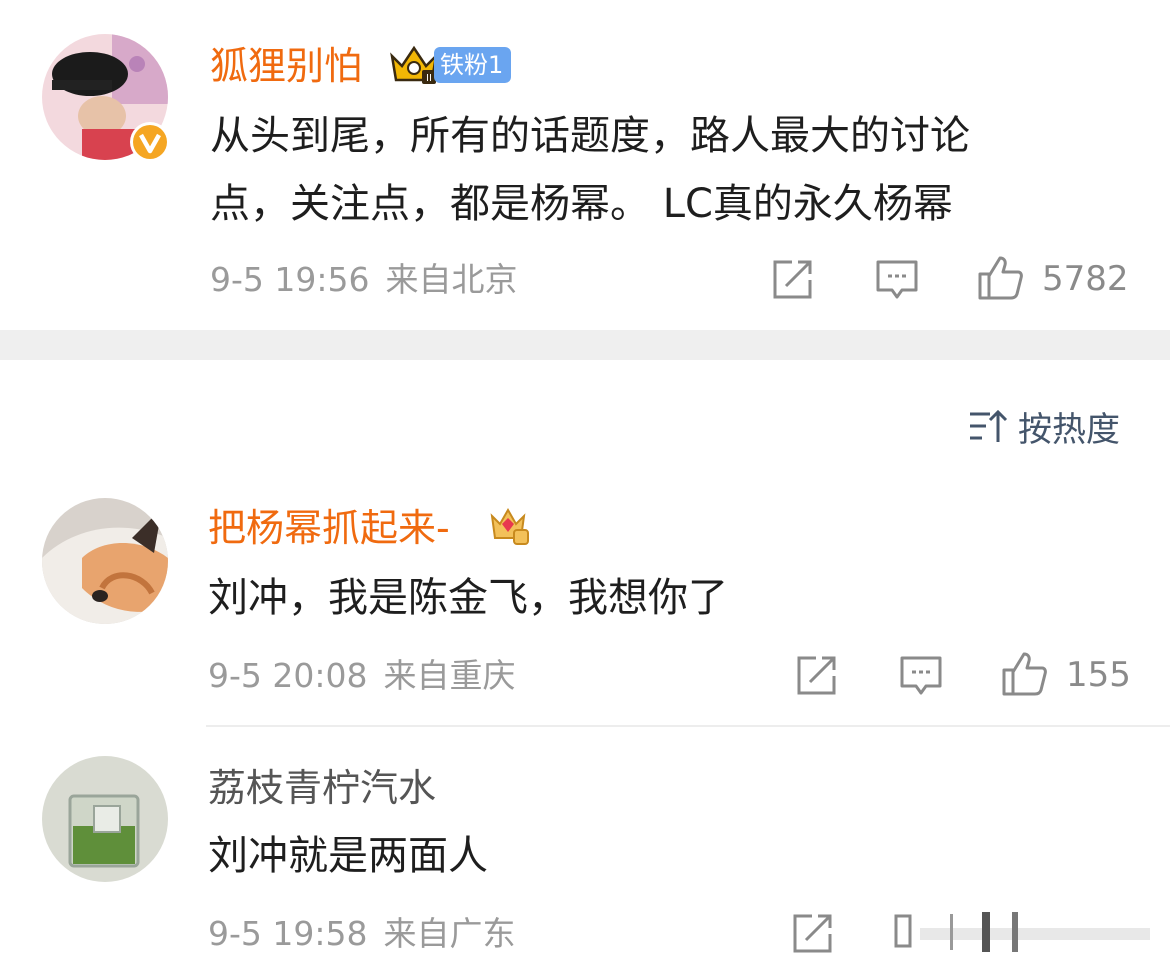 This screenshot has width=1170, height=974. I want to click on gem-crown-icon, so click(509, 526).